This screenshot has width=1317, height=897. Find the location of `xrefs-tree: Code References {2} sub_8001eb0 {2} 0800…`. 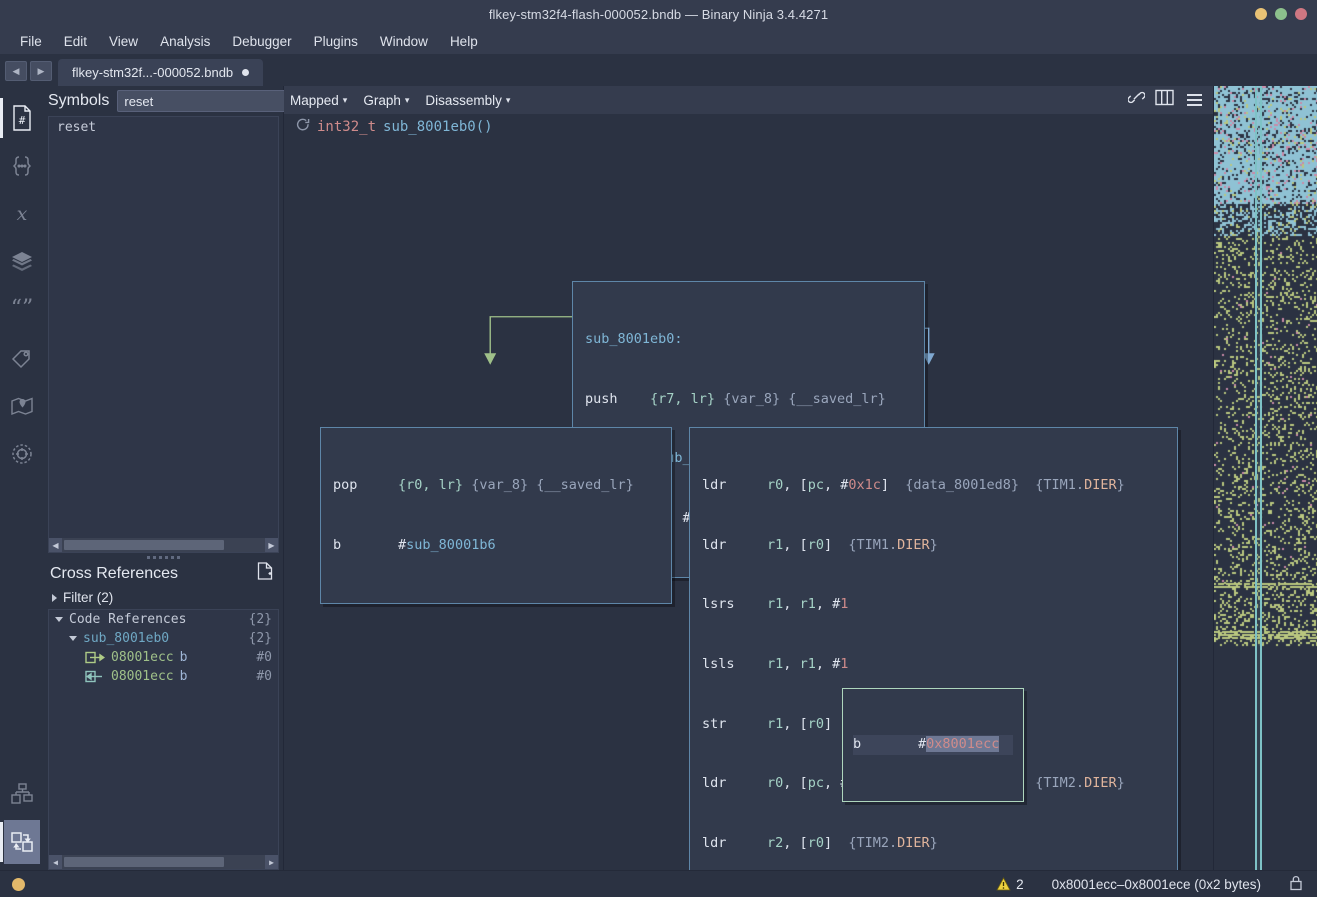

xrefs-tree: Code References {2} sub_8001eb0 {2} 0800… is located at coordinates (163, 739).